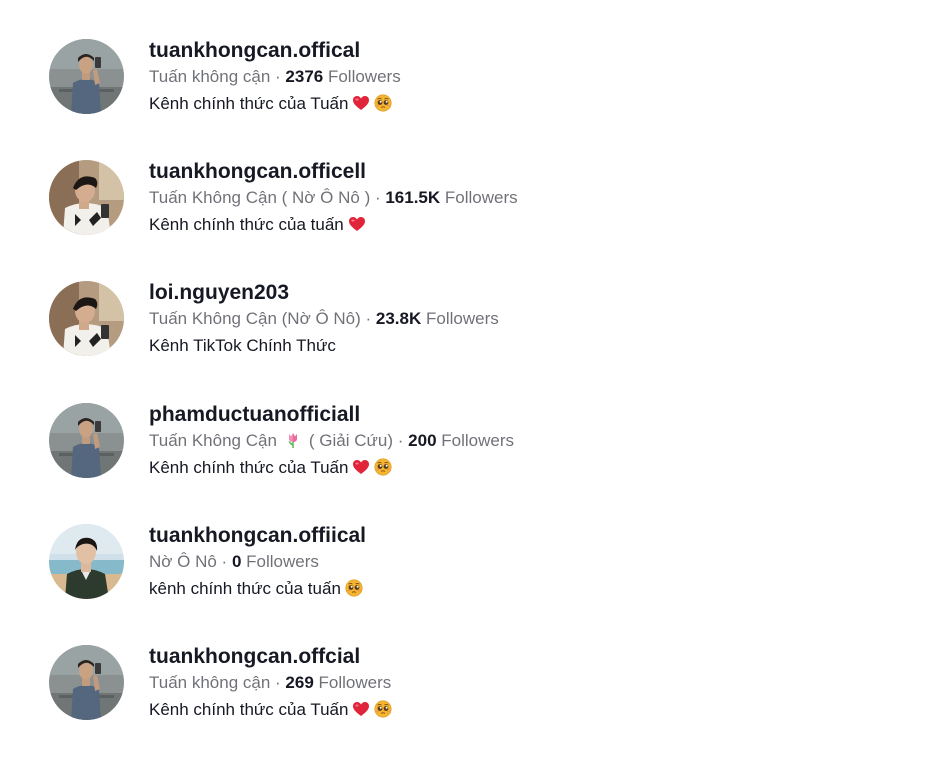 The image size is (938, 757). What do you see at coordinates (255, 318) in the screenshot?
I see `nickname: Tuấn Không Cận (Nờ Ô Nô)` at bounding box center [255, 318].